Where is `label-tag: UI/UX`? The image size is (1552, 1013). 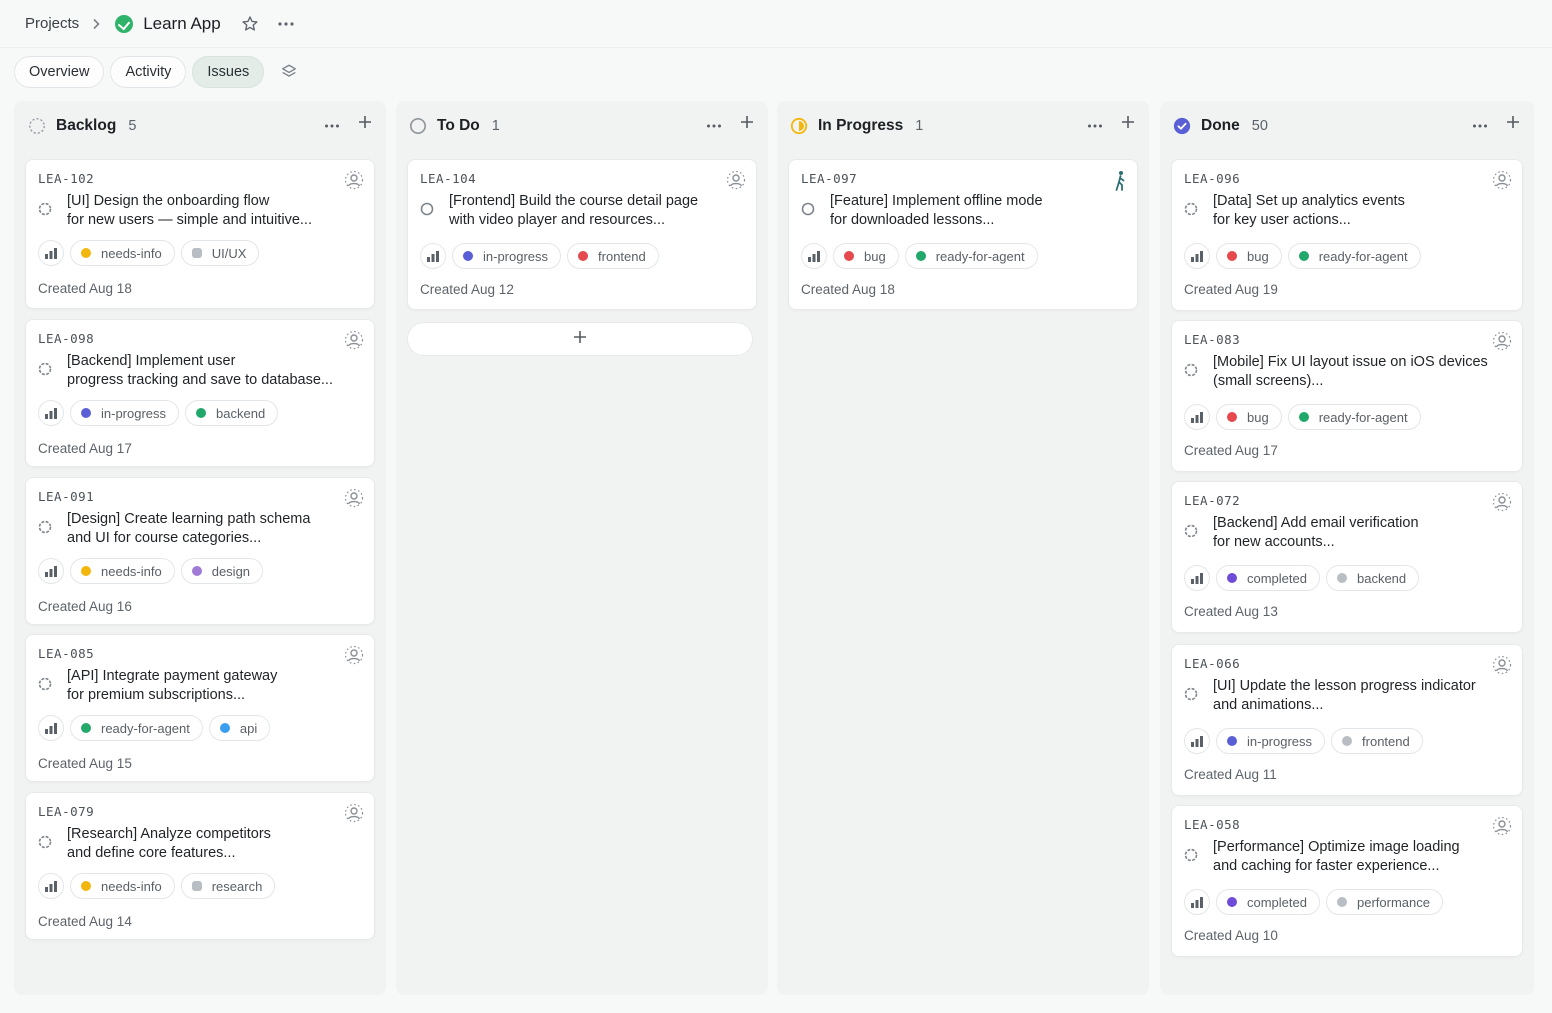
label-tag: UI/UX is located at coordinates (220, 253).